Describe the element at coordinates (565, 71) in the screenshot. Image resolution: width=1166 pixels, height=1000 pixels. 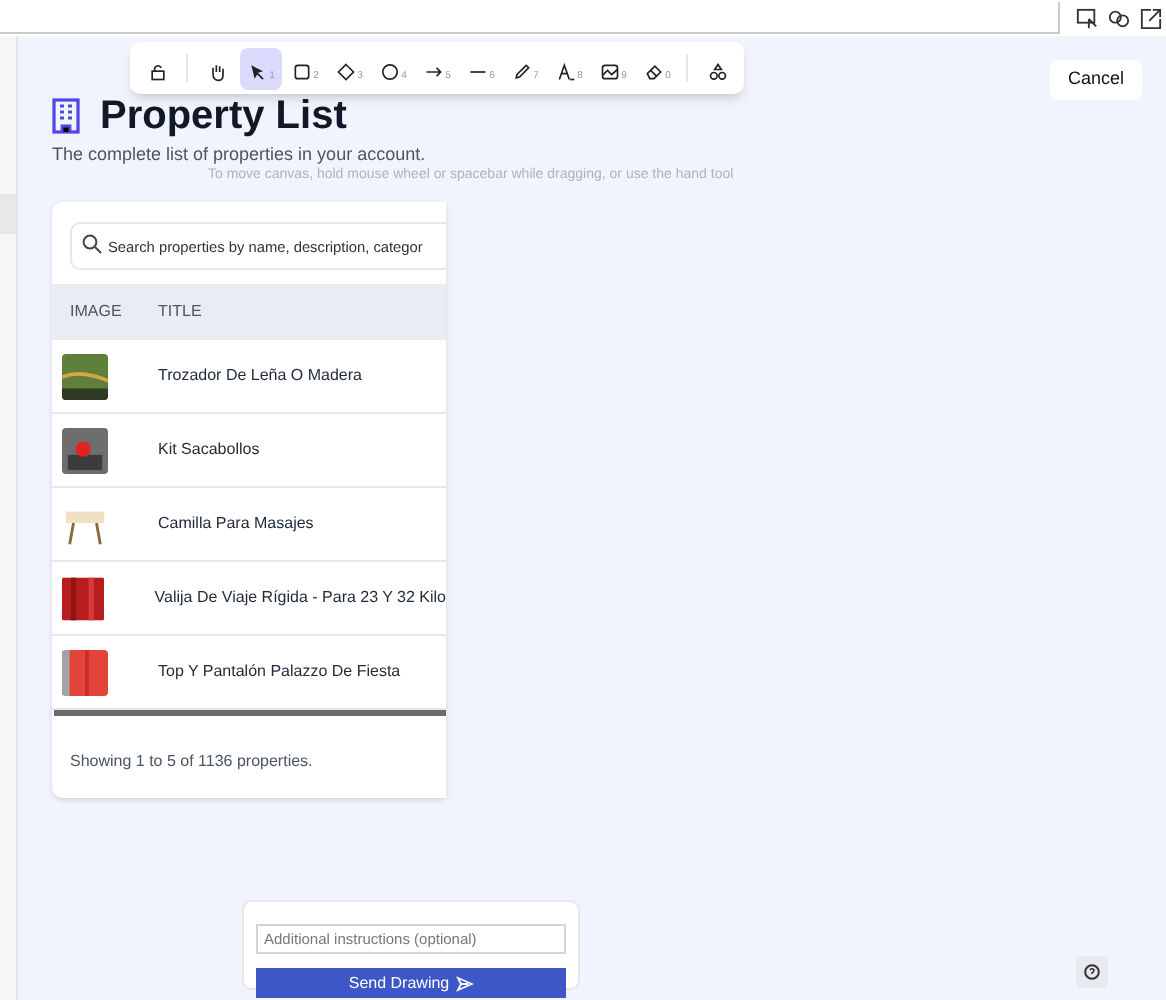
I see `text-icon` at that location.